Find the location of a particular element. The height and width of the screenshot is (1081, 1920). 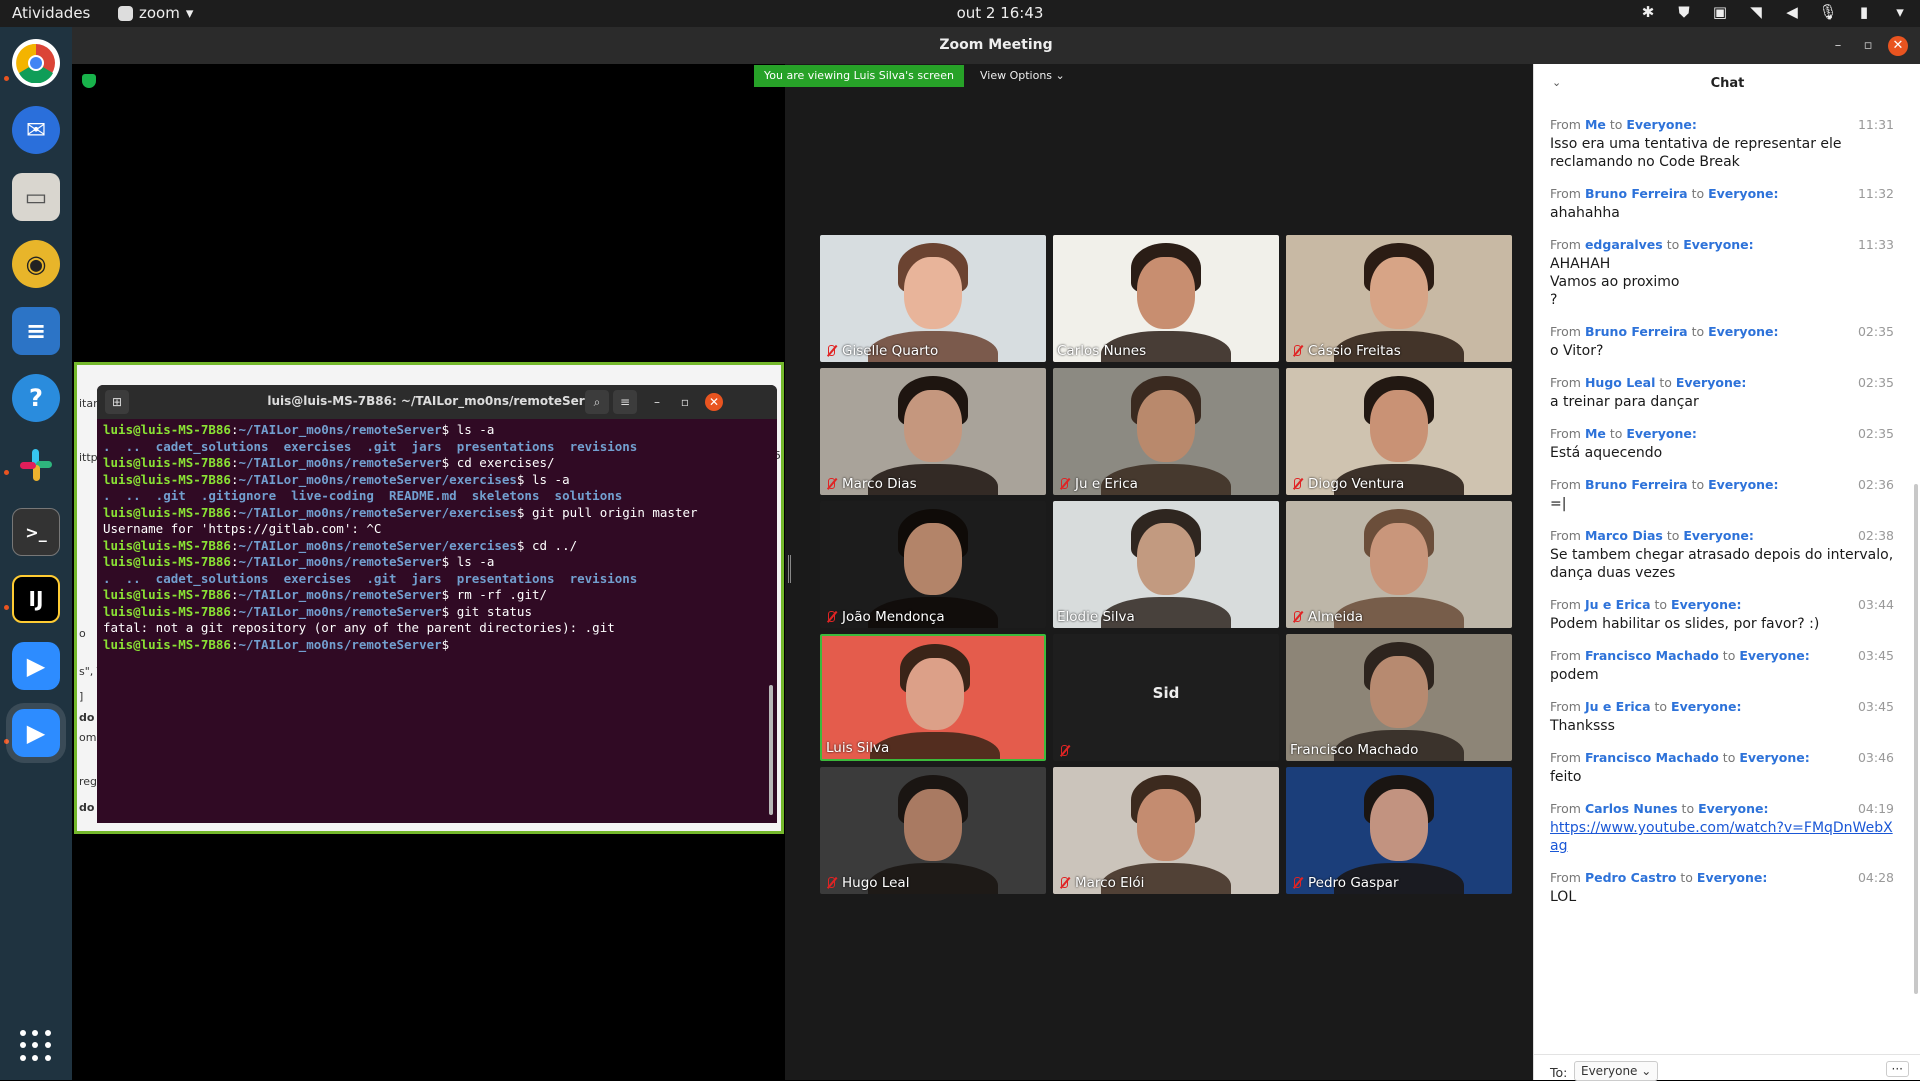

video-tile: João Mendonça is located at coordinates (933, 564).